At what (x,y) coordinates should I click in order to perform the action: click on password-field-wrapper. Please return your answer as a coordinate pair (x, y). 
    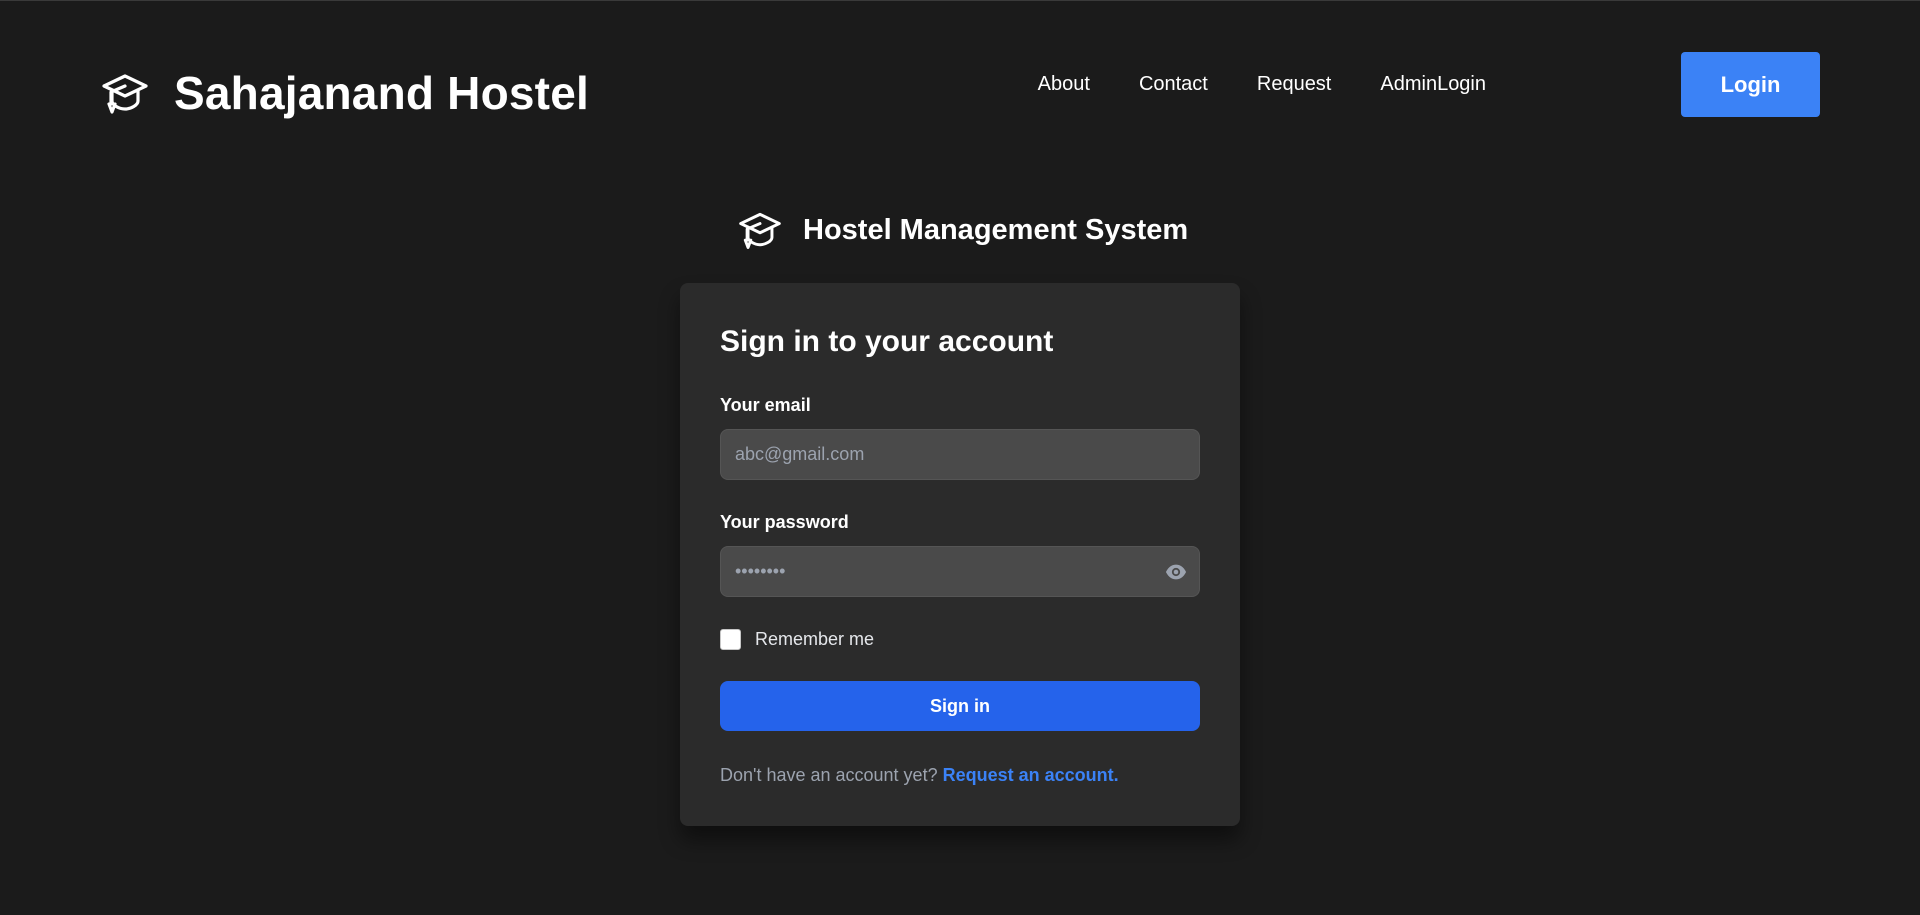
    Looking at the image, I should click on (960, 571).